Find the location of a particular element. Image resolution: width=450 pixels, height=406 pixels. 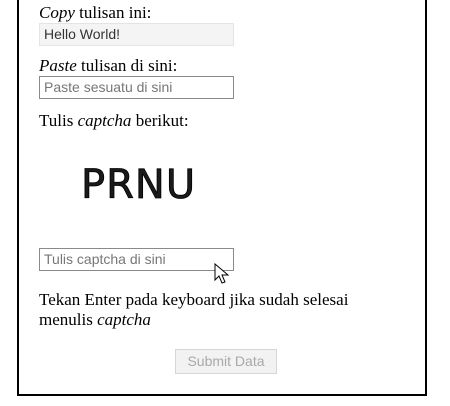

paste-input: Paste sesuatu di sini is located at coordinates (136, 87).